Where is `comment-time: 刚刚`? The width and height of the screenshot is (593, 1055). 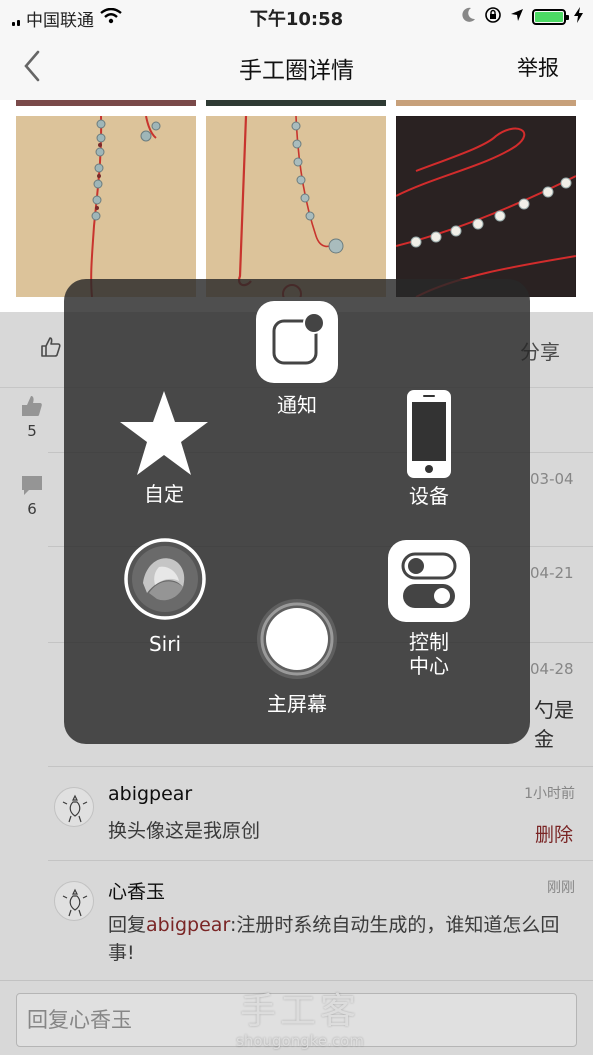
comment-time: 刚刚 is located at coordinates (561, 888).